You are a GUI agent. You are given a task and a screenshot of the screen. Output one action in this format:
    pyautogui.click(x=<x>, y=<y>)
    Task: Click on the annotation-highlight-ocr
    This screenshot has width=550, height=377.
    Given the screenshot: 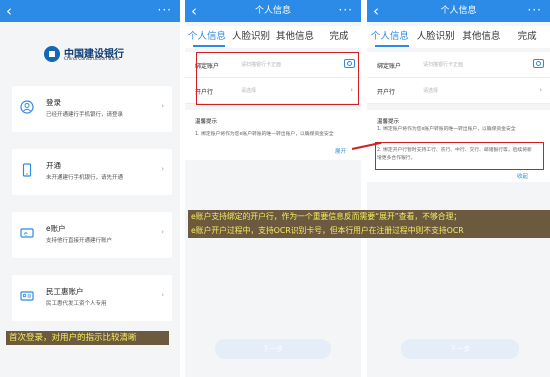 What is the action you would take?
    pyautogui.click(x=277, y=78)
    